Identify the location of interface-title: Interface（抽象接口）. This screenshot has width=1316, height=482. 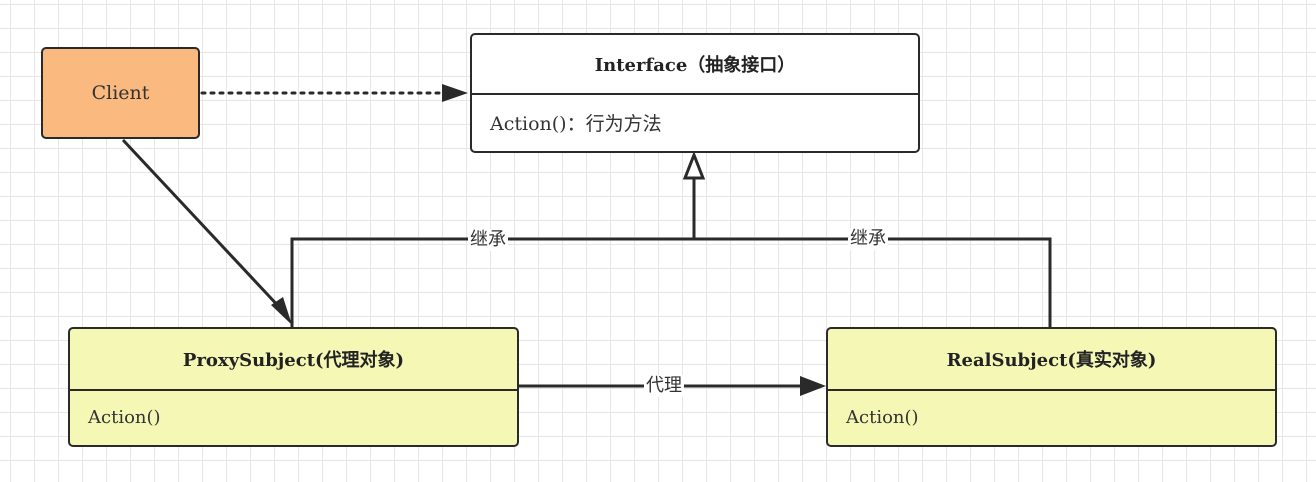
(695, 65).